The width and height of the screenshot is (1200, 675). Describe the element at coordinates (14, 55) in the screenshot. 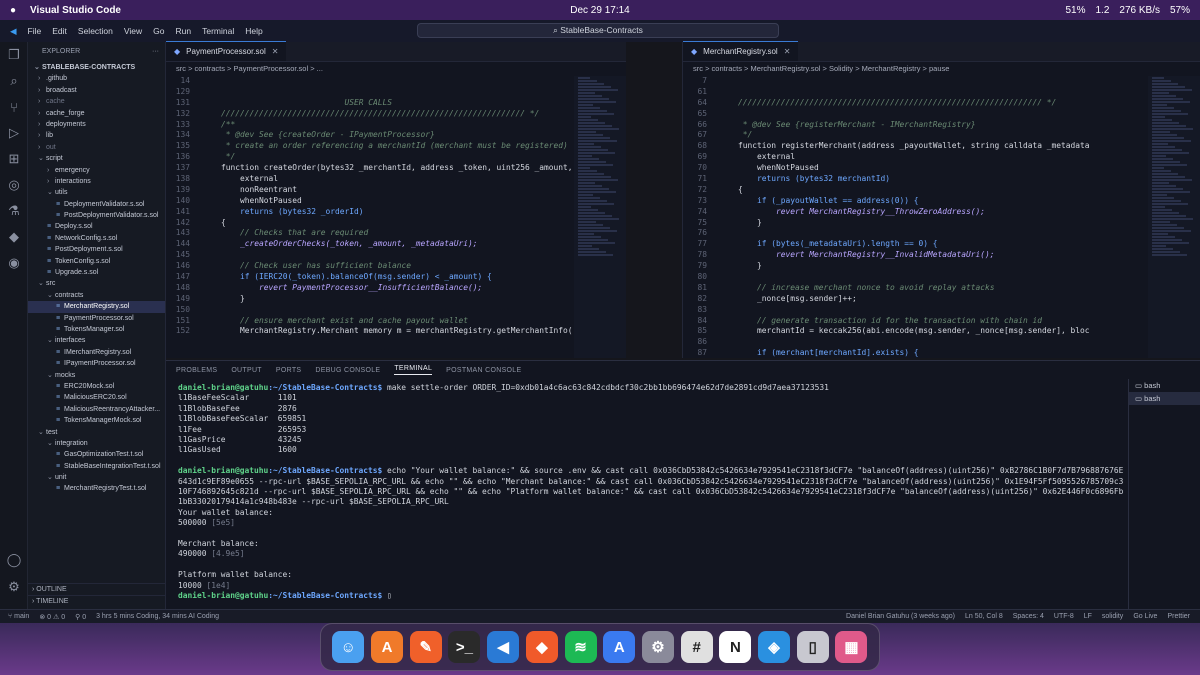

I see `explorer-icon: ❐` at that location.